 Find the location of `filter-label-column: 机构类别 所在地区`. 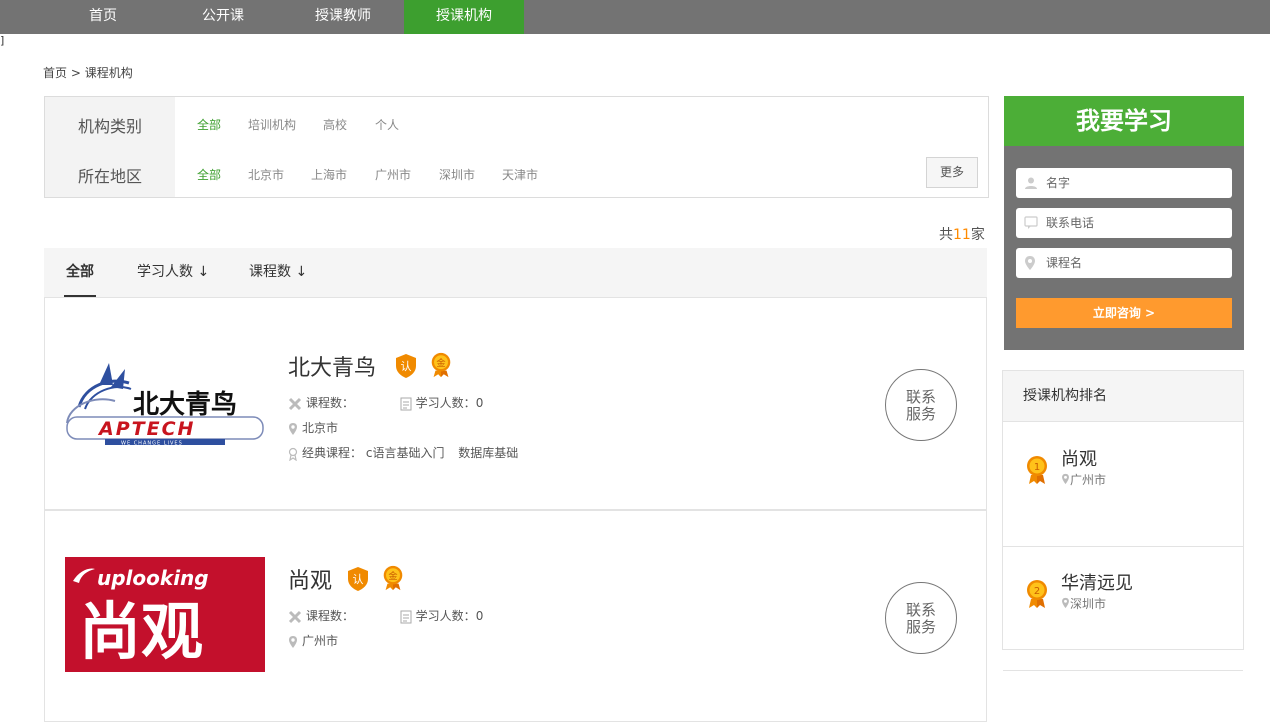

filter-label-column: 机构类别 所在地区 is located at coordinates (110, 147).